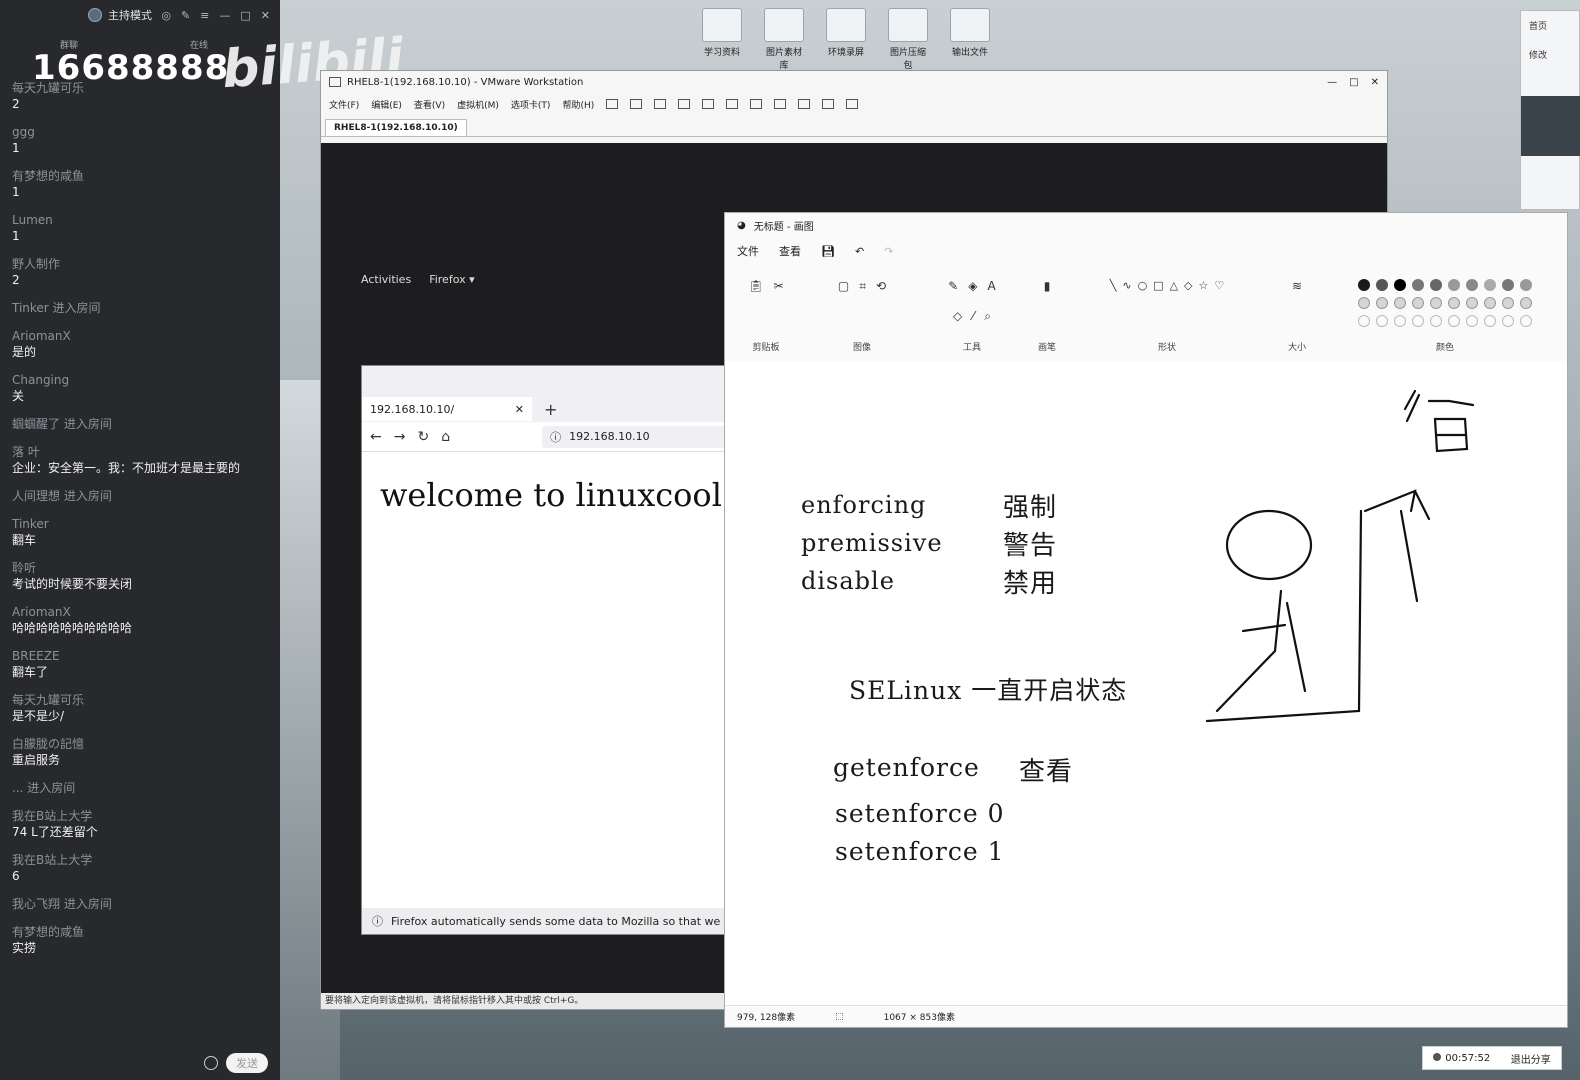 This screenshot has height=1080, width=1580. I want to click on view-icon, so click(852, 104).